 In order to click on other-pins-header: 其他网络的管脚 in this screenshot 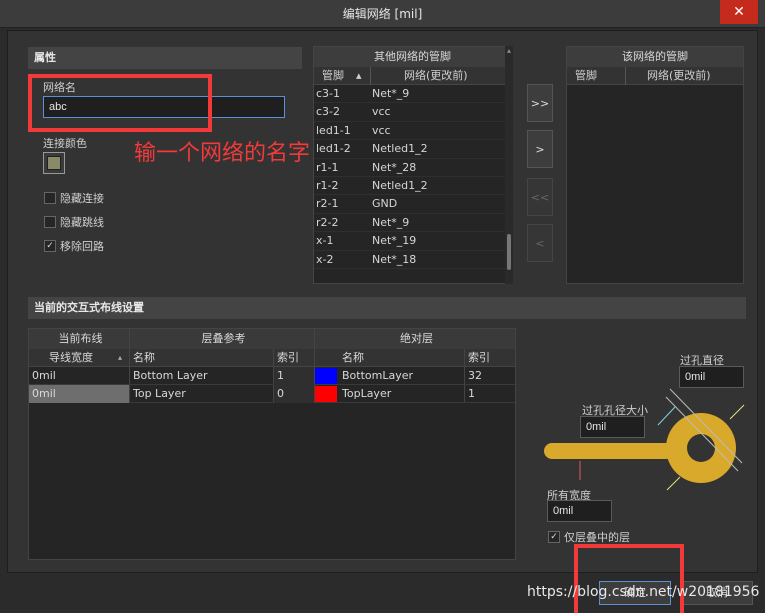, I will do `click(412, 57)`.